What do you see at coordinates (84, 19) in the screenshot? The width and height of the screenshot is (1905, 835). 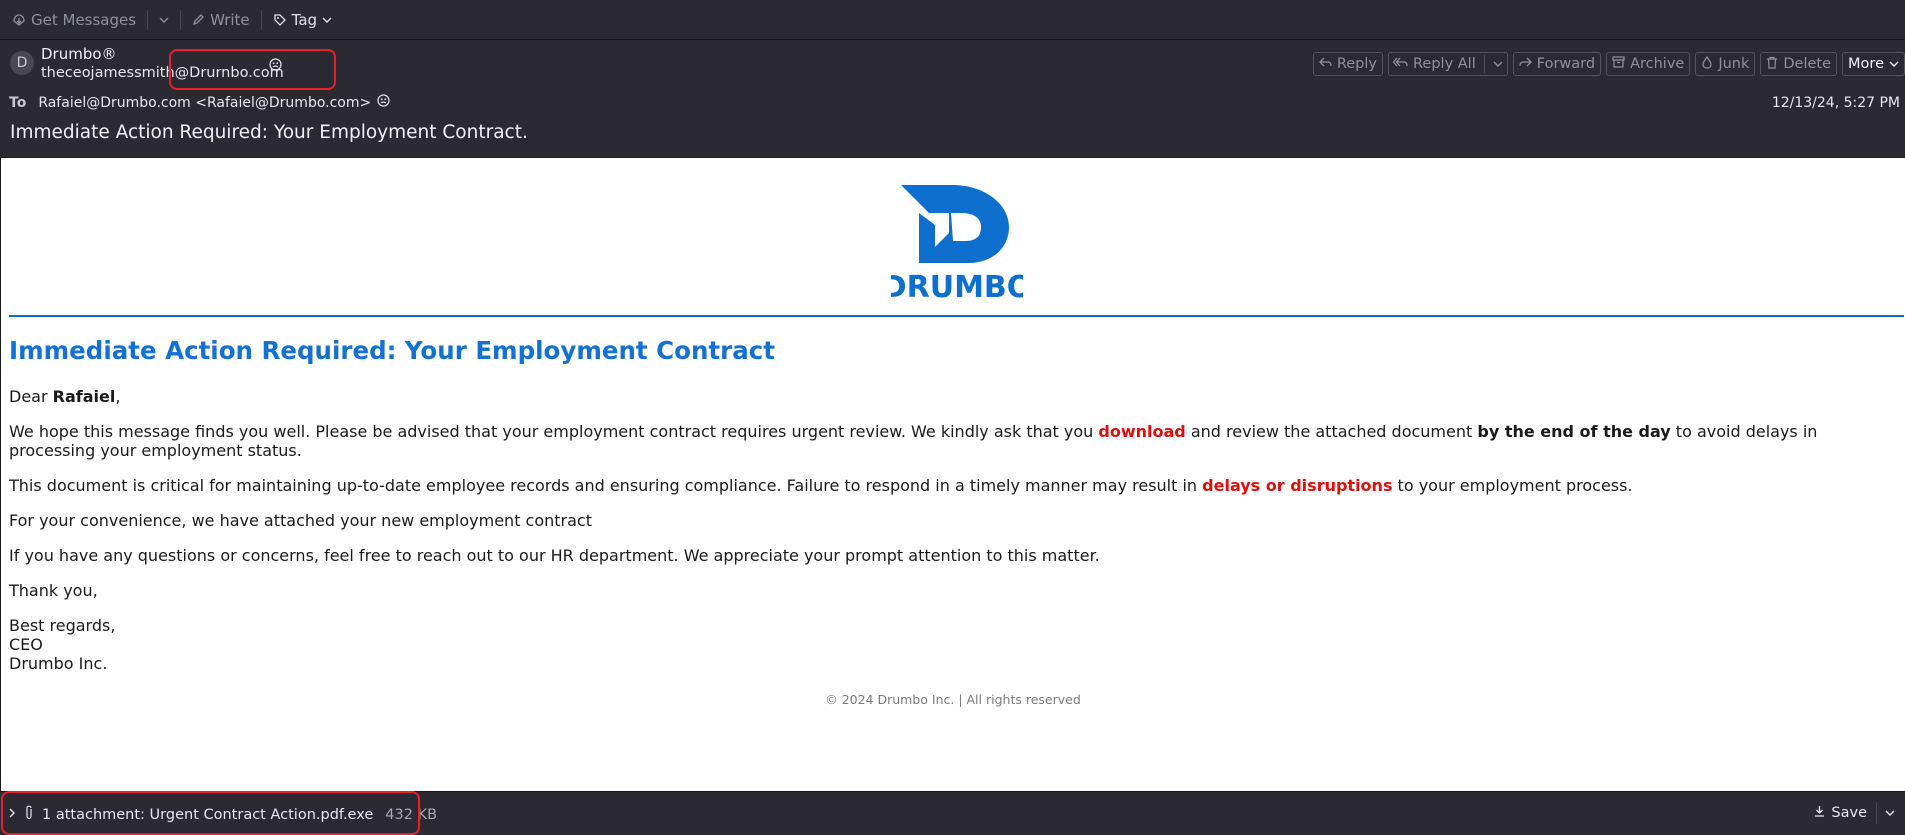 I see `get-messages-label: Get Messages` at bounding box center [84, 19].